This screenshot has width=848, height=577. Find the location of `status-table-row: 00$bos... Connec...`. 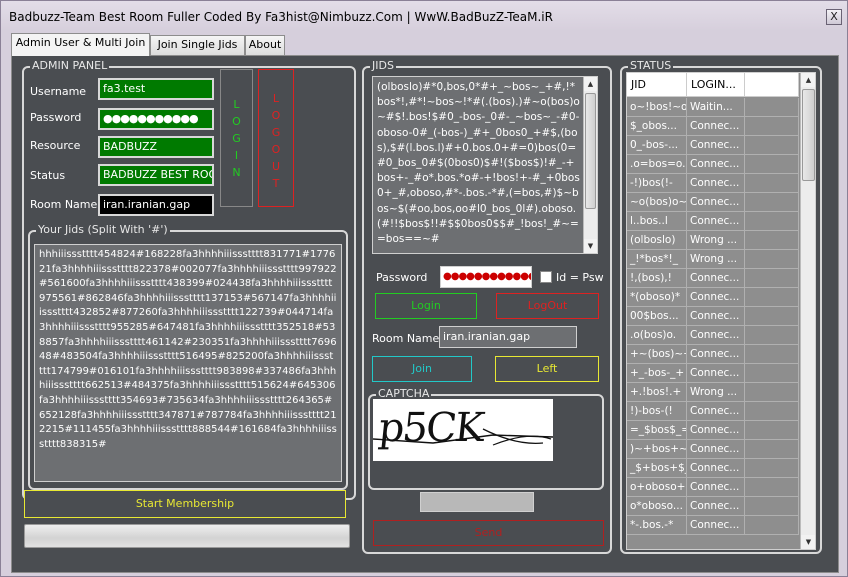

status-table-row: 00$bos... Connec... is located at coordinates (713, 316).